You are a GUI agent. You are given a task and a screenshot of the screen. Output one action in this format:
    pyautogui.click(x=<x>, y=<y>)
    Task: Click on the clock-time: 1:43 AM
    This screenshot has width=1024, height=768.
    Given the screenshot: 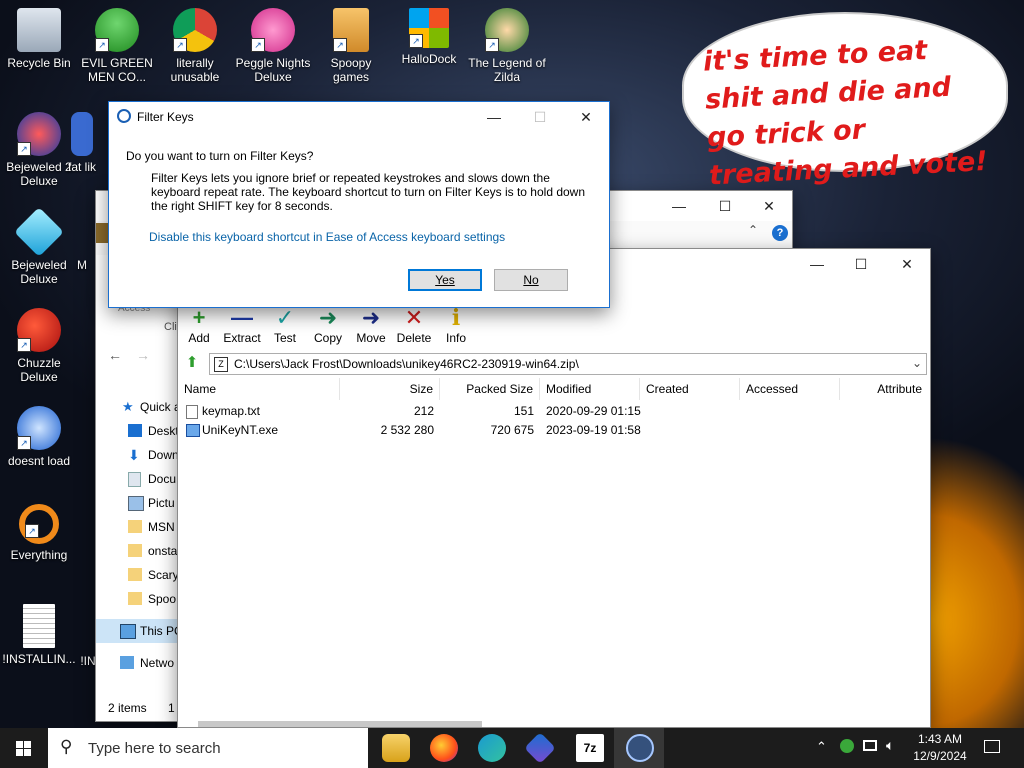 What is the action you would take?
    pyautogui.click(x=940, y=739)
    